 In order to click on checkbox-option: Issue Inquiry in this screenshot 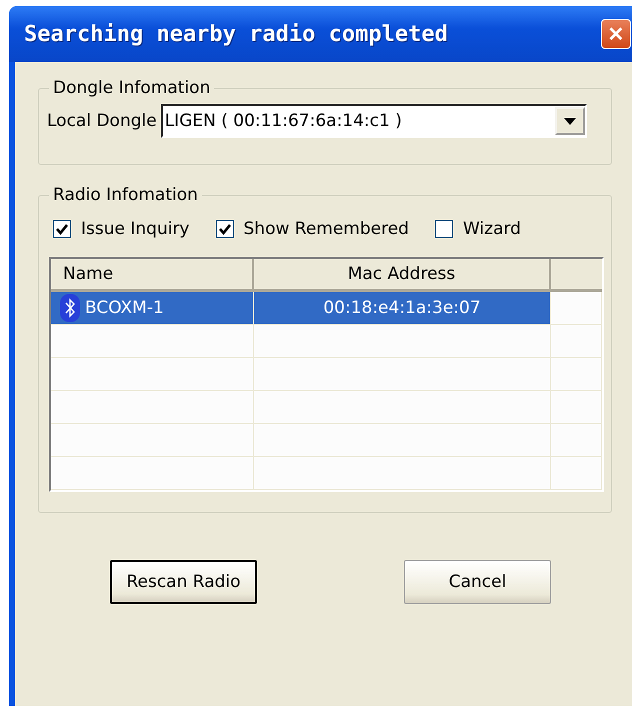, I will do `click(121, 229)`.